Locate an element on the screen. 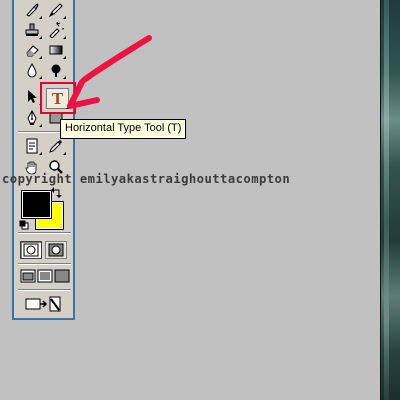 The image size is (400, 400). standard-mode-button is located at coordinates (31, 250).